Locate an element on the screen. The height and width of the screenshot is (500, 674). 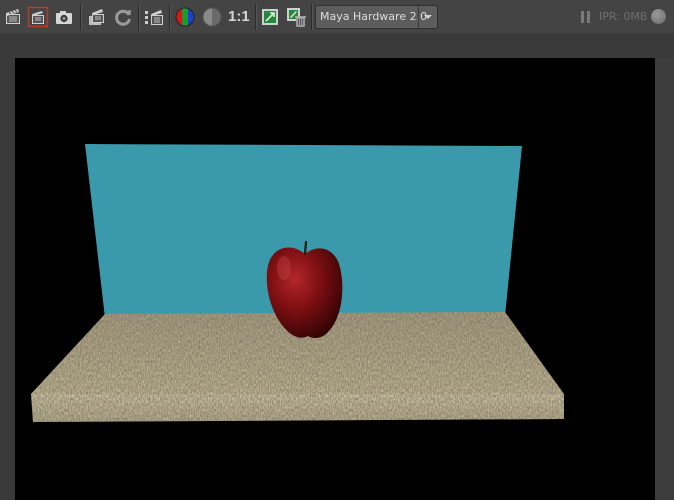
renderer-dropdown: Maya Hardware 2.0 is located at coordinates (376, 17).